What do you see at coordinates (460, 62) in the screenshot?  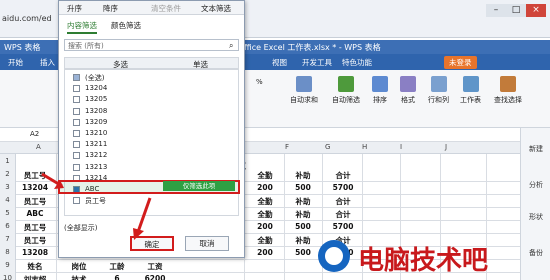 I see `login-badge: 未登录` at bounding box center [460, 62].